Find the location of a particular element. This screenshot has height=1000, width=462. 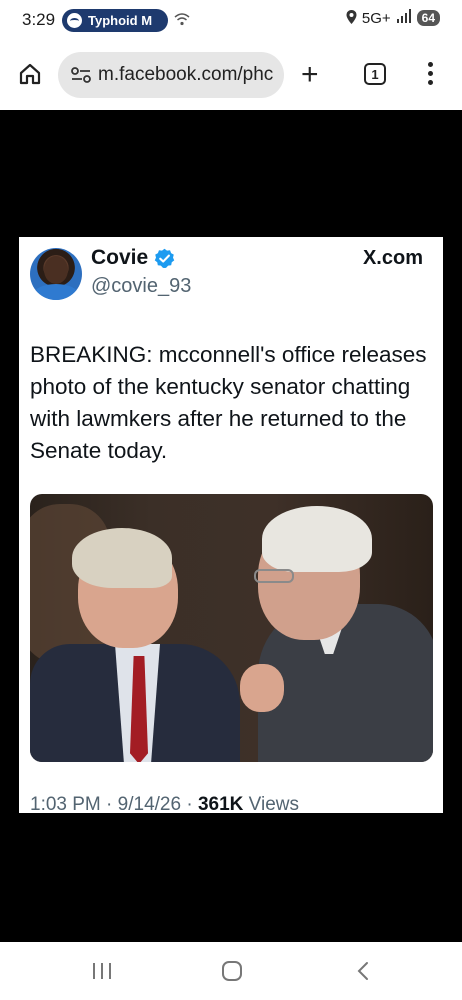

new-tab-icon: + is located at coordinates (310, 75).